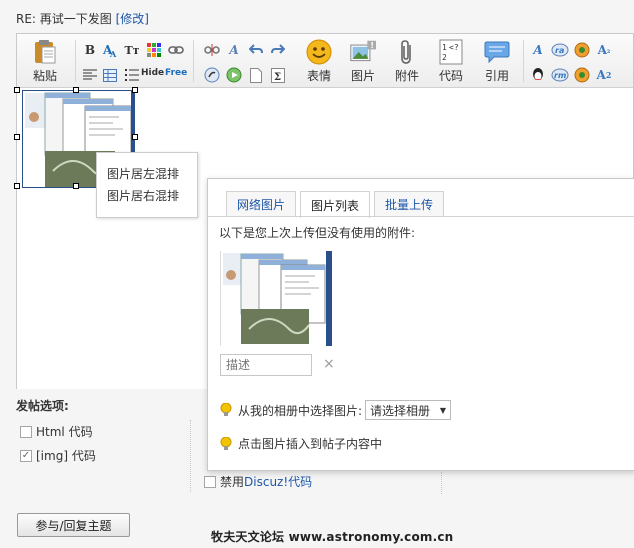 The width and height of the screenshot is (634, 548). What do you see at coordinates (154, 50) in the screenshot?
I see `color-grid-icon` at bounding box center [154, 50].